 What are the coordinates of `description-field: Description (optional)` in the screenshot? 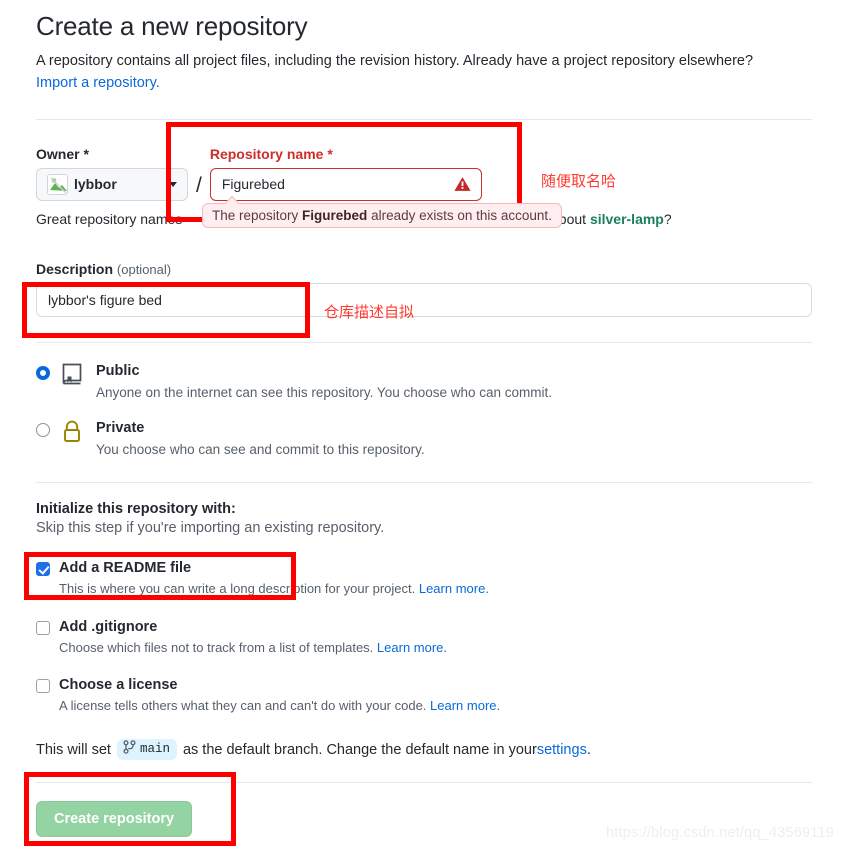 It's located at (424, 289).